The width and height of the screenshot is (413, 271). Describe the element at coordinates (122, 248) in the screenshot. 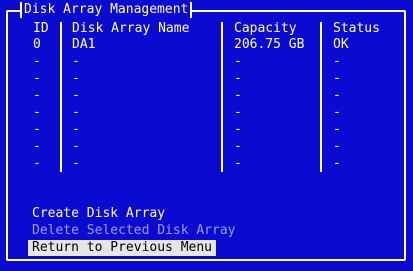

I see `return-previous-menu-option: Return to Previous Menu` at that location.